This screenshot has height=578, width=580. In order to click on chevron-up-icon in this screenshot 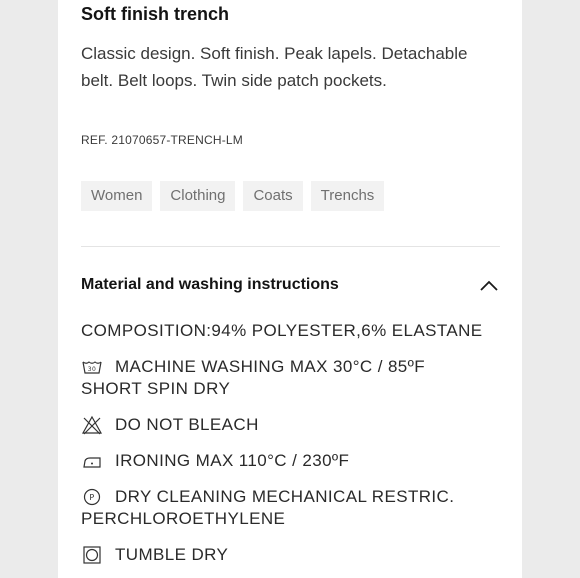, I will do `click(489, 286)`.